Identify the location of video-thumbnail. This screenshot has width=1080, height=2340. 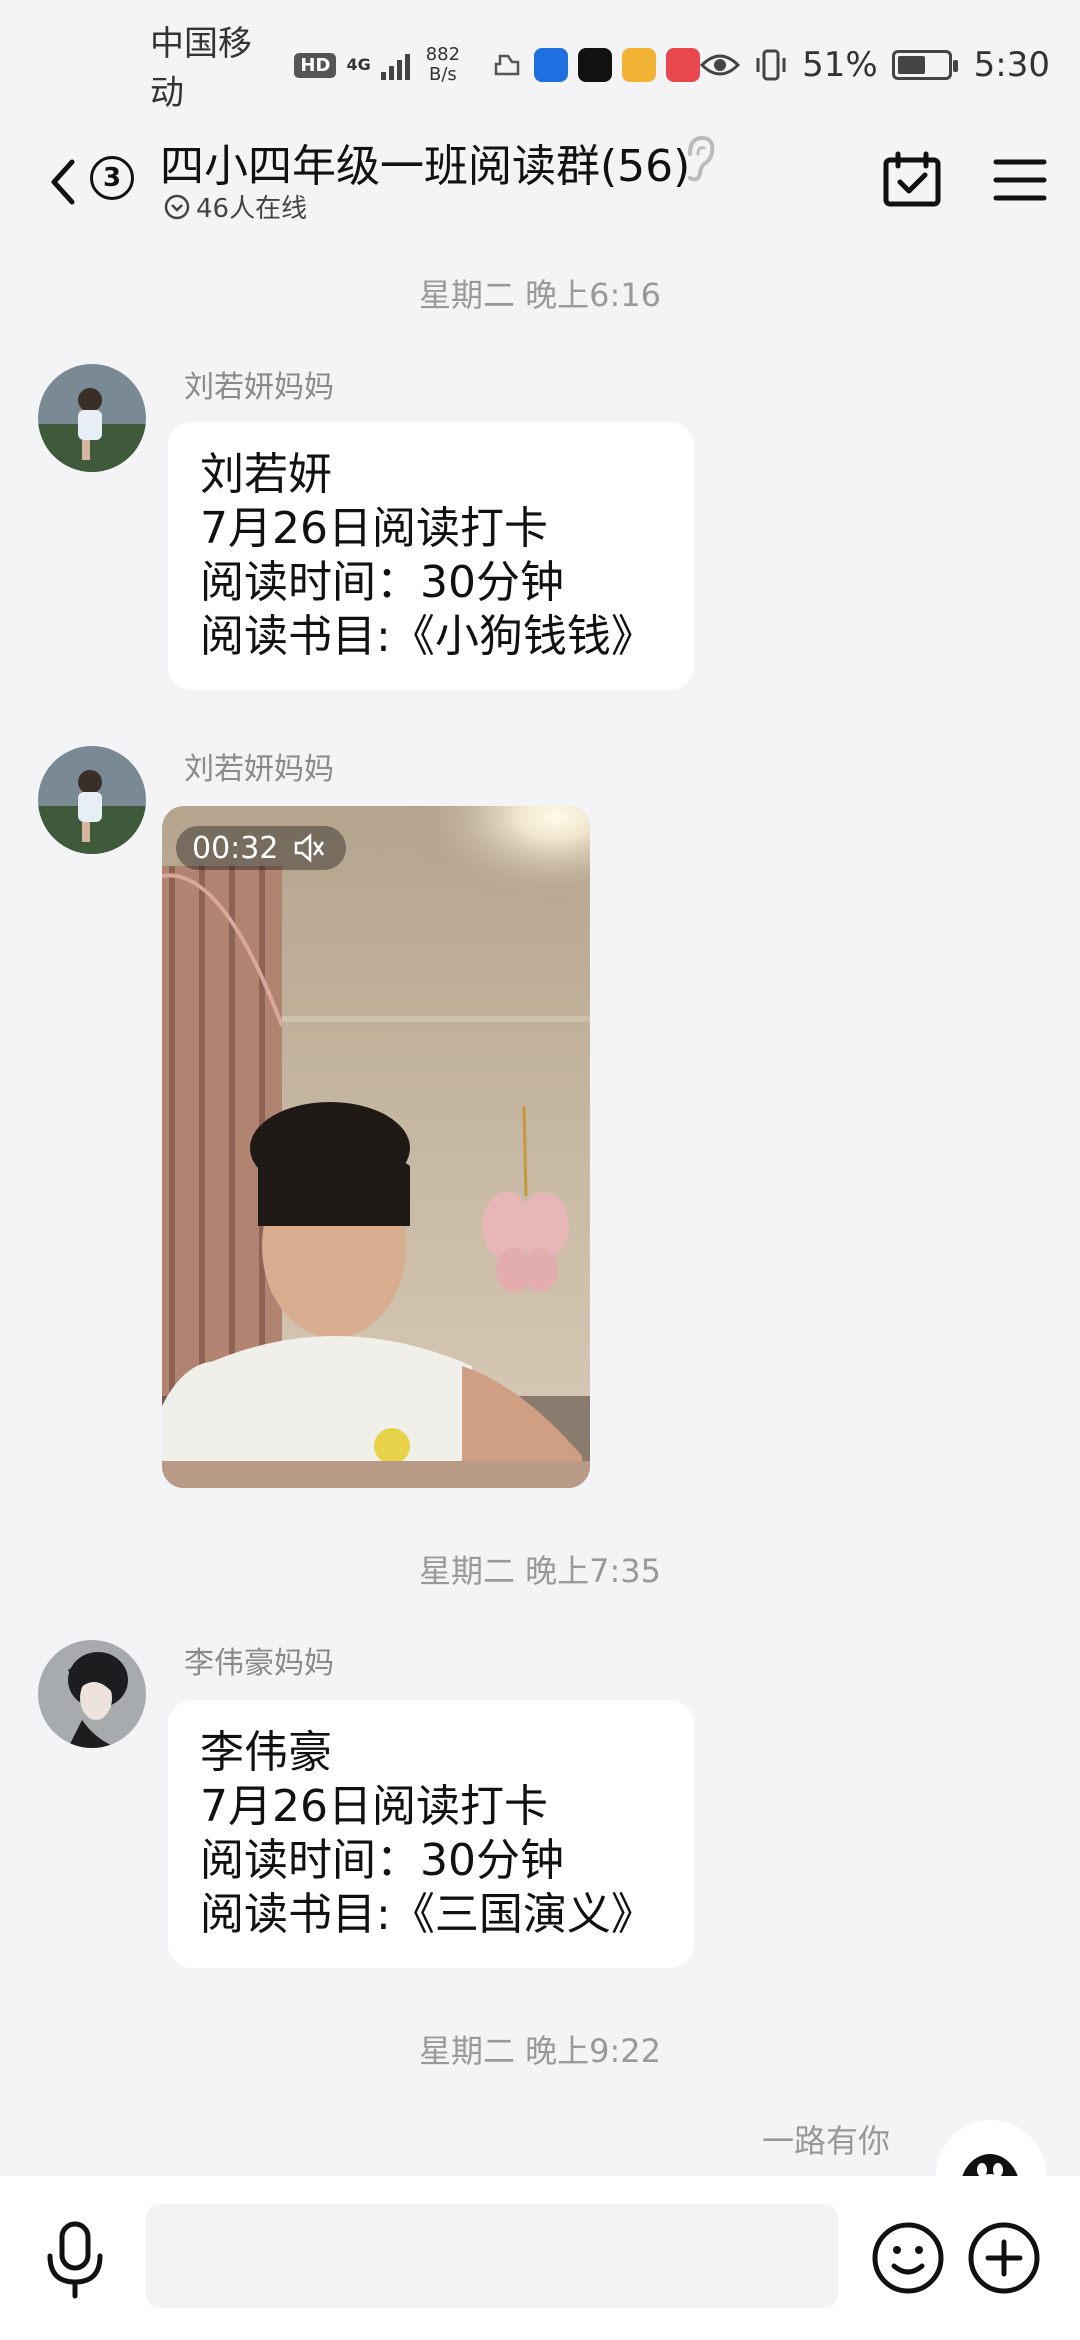
(376, 1147).